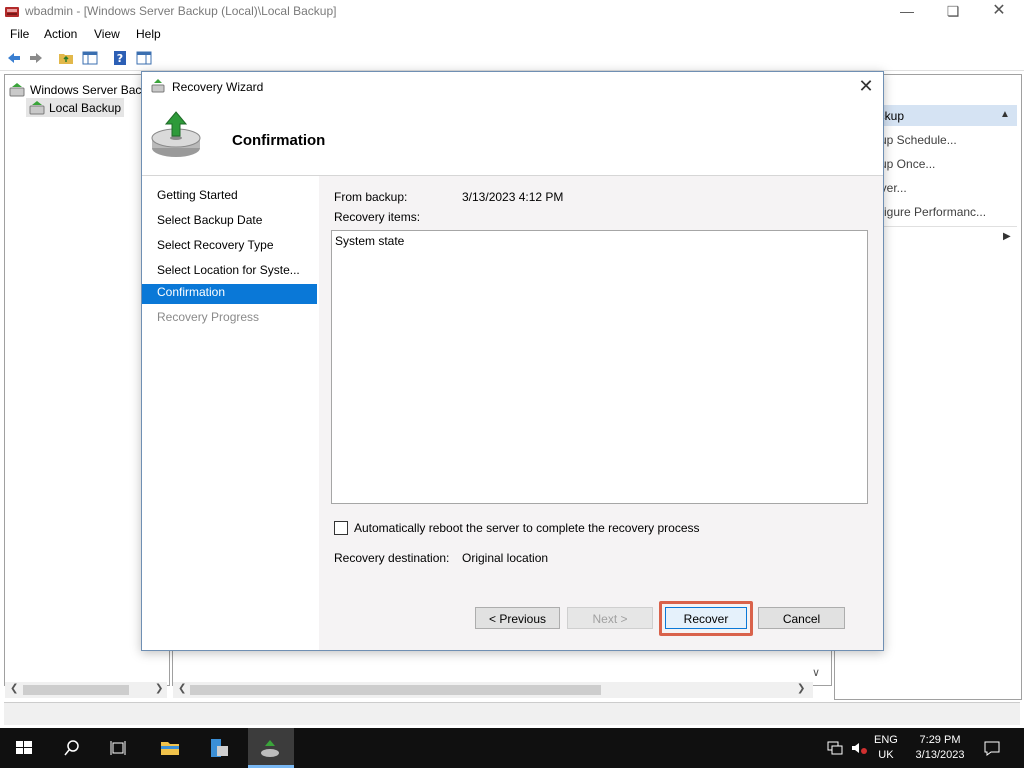 This screenshot has width=1024, height=768. Describe the element at coordinates (392, 558) in the screenshot. I see `recovery-destination-label: Recovery destination:` at that location.